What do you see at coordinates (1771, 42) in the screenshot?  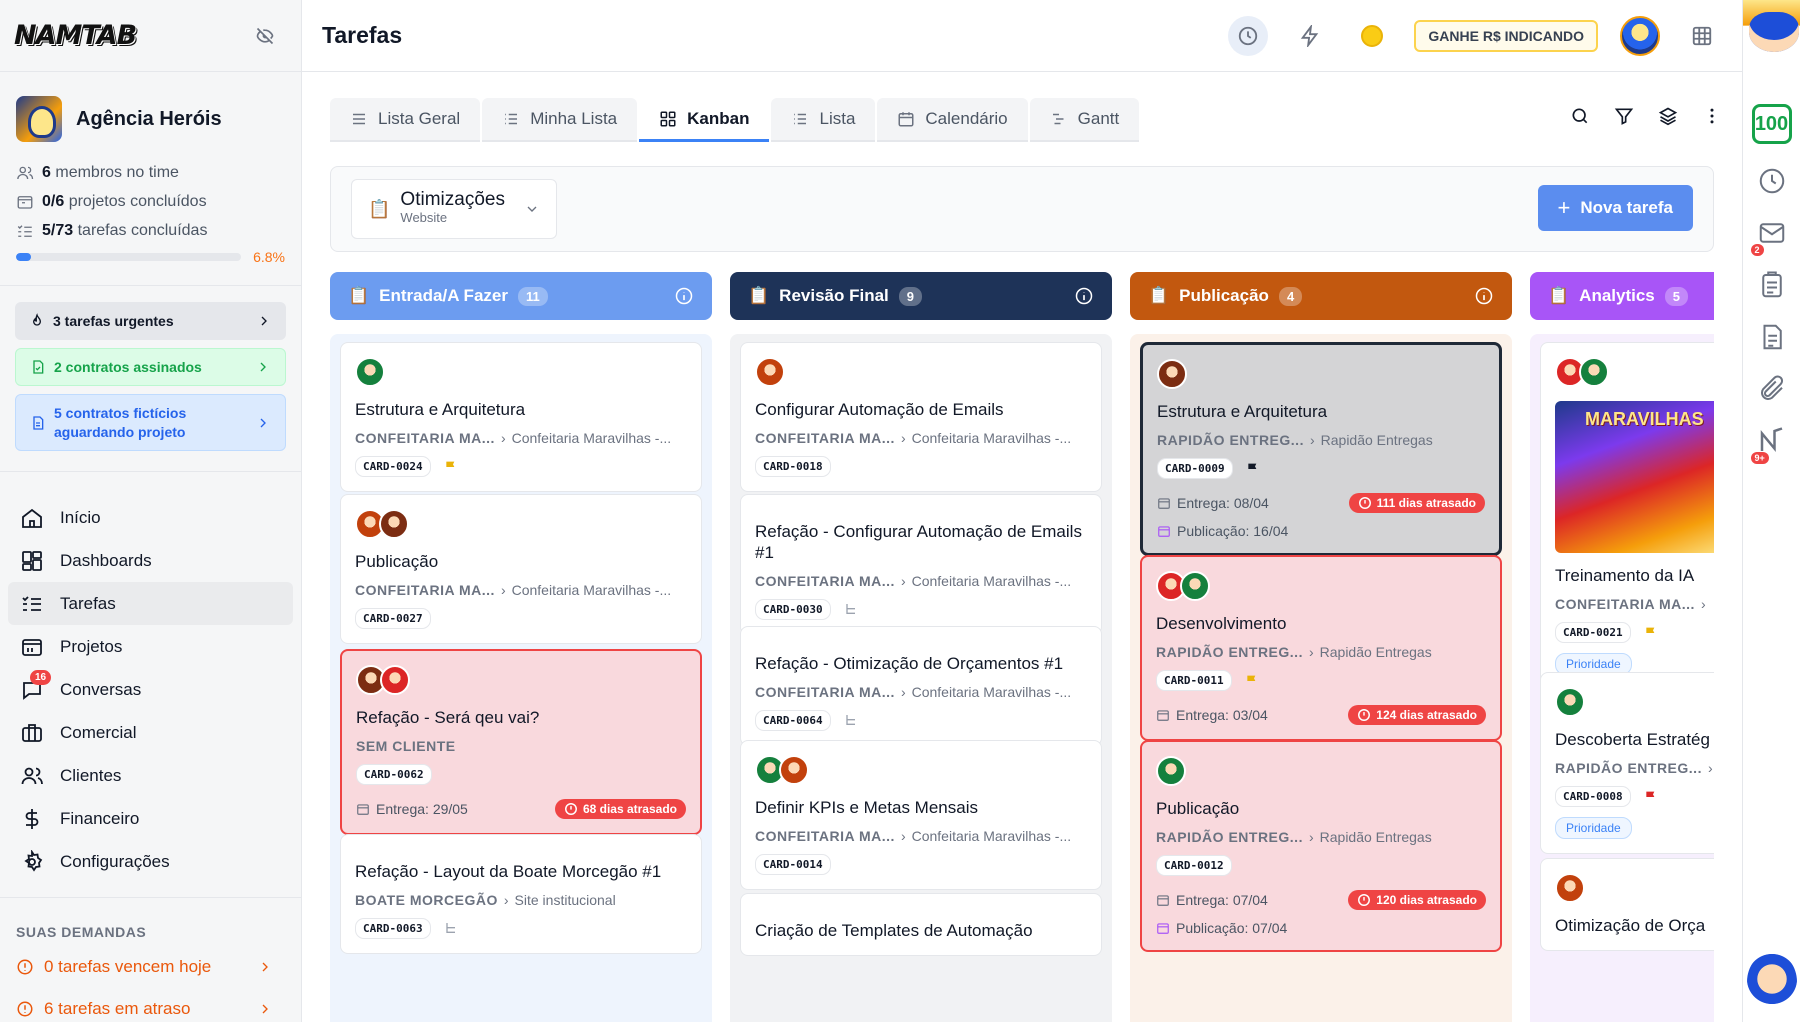 I see `hero-mascot-image` at bounding box center [1771, 42].